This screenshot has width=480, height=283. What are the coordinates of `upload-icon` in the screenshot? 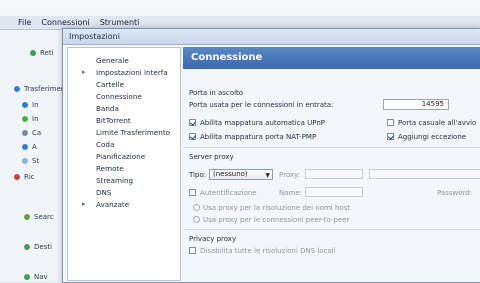 It's located at (25, 119).